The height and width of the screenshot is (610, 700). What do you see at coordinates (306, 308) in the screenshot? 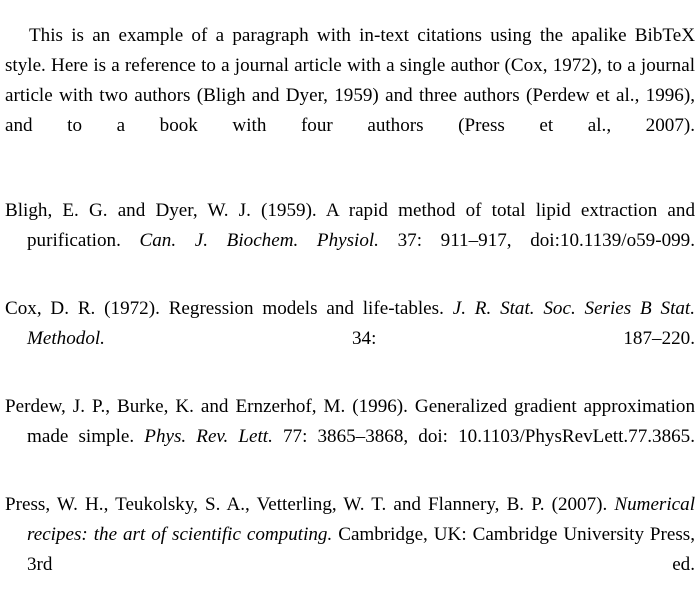
I see `entry-title: Regression models and life-tables.` at bounding box center [306, 308].